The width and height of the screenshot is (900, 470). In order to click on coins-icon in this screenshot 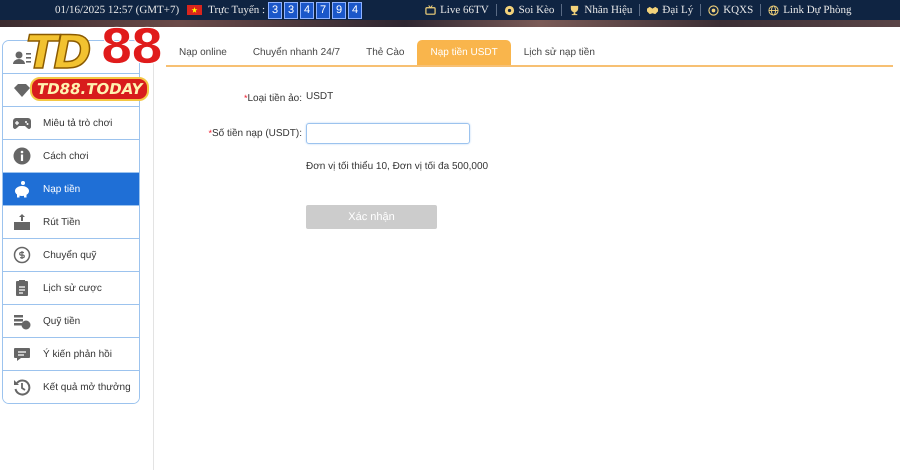, I will do `click(22, 321)`.